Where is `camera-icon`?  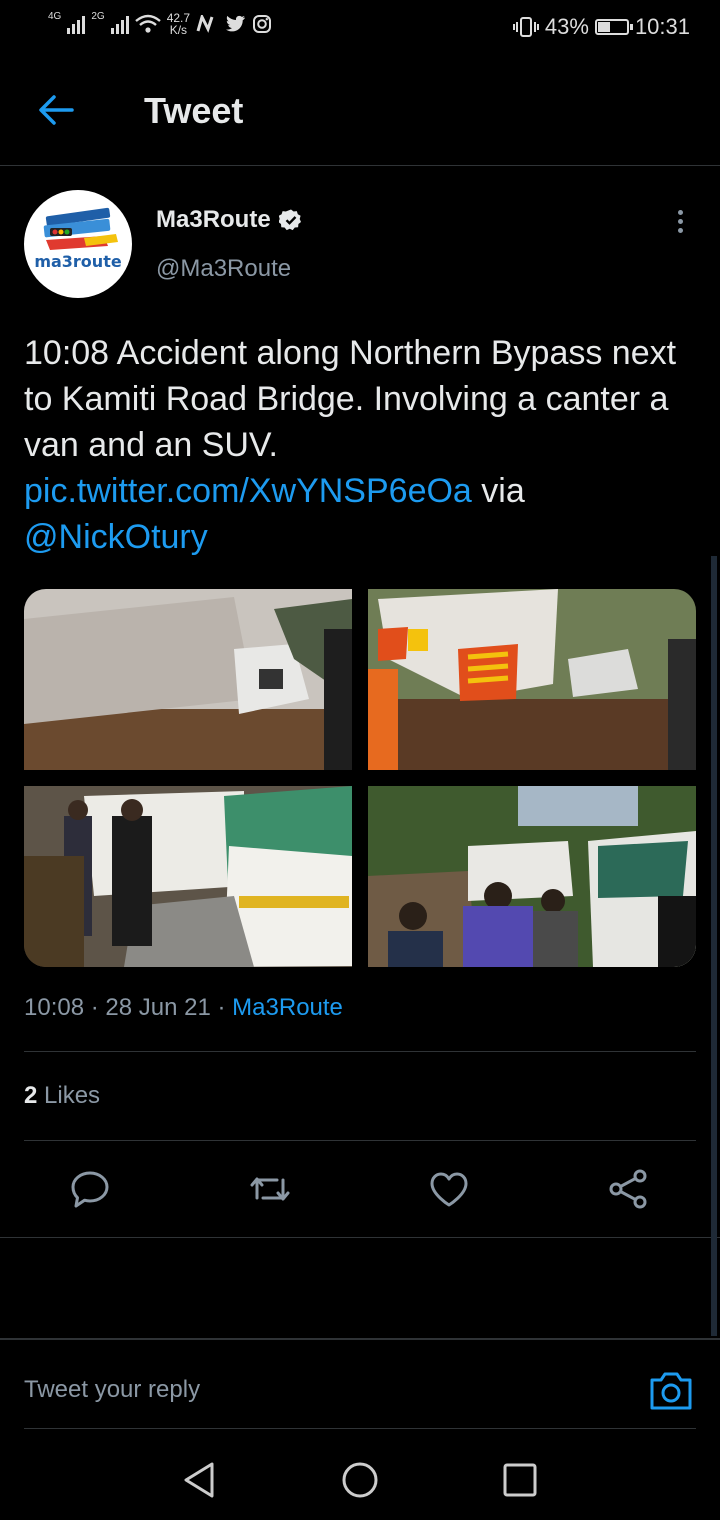 camera-icon is located at coordinates (671, 1390).